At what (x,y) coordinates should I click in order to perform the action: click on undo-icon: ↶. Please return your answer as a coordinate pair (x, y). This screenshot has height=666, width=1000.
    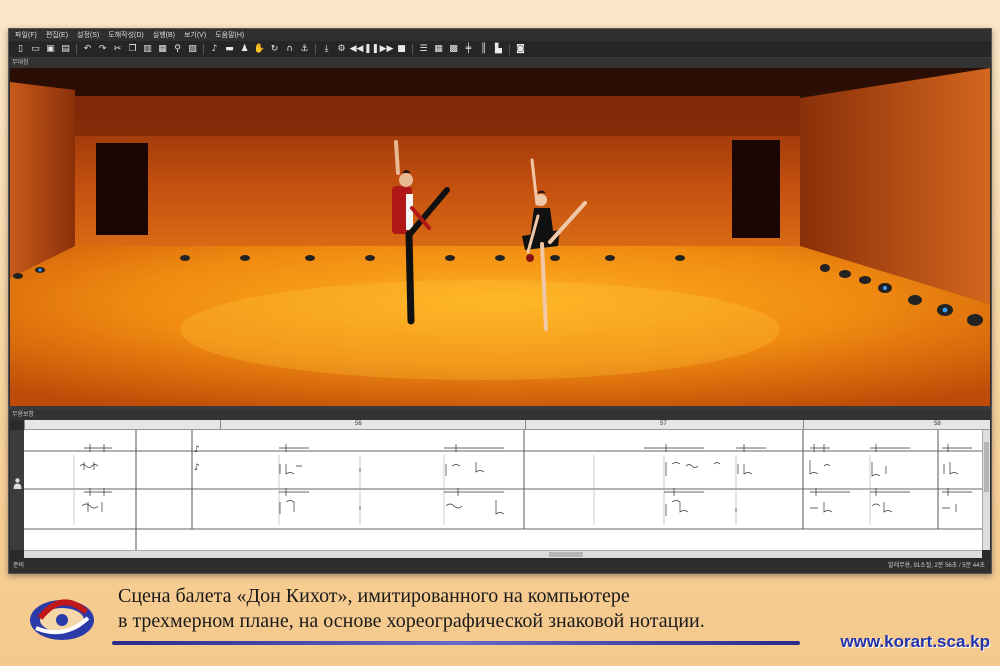
    Looking at the image, I should click on (87, 49).